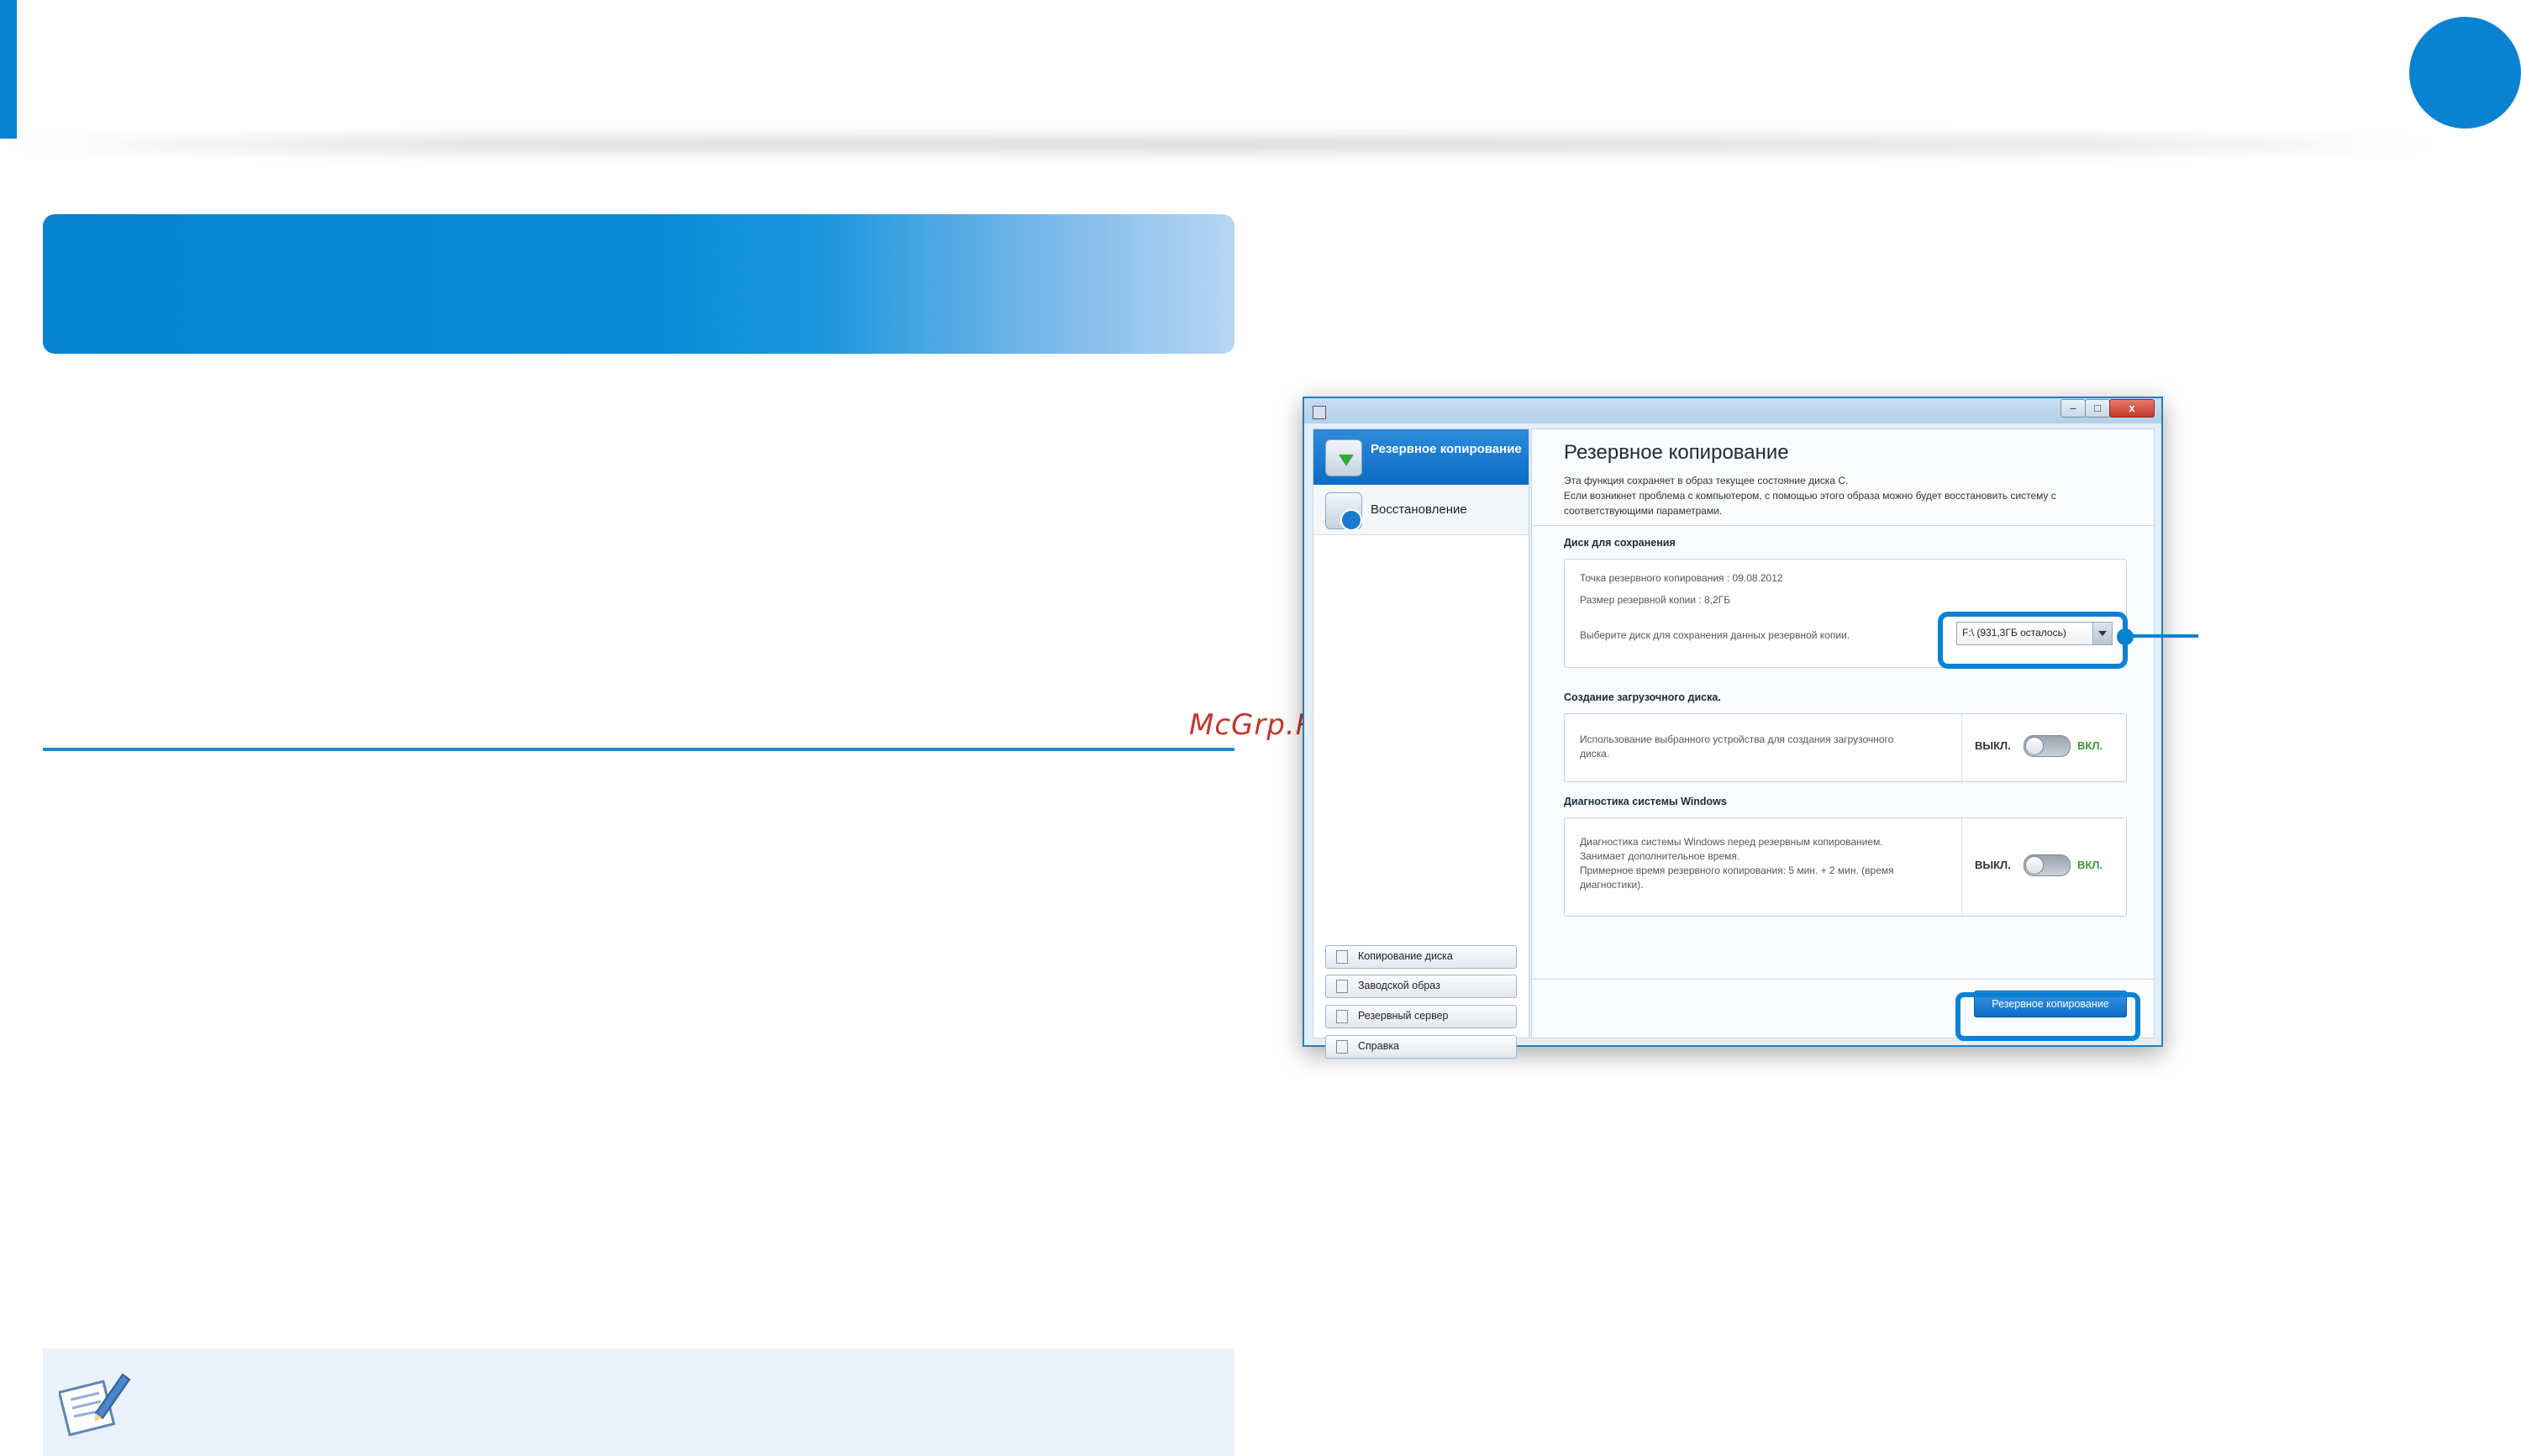  Describe the element at coordinates (1645, 801) in the screenshot. I see `section-title-diagnostics: Диагностика системы Windows` at that location.